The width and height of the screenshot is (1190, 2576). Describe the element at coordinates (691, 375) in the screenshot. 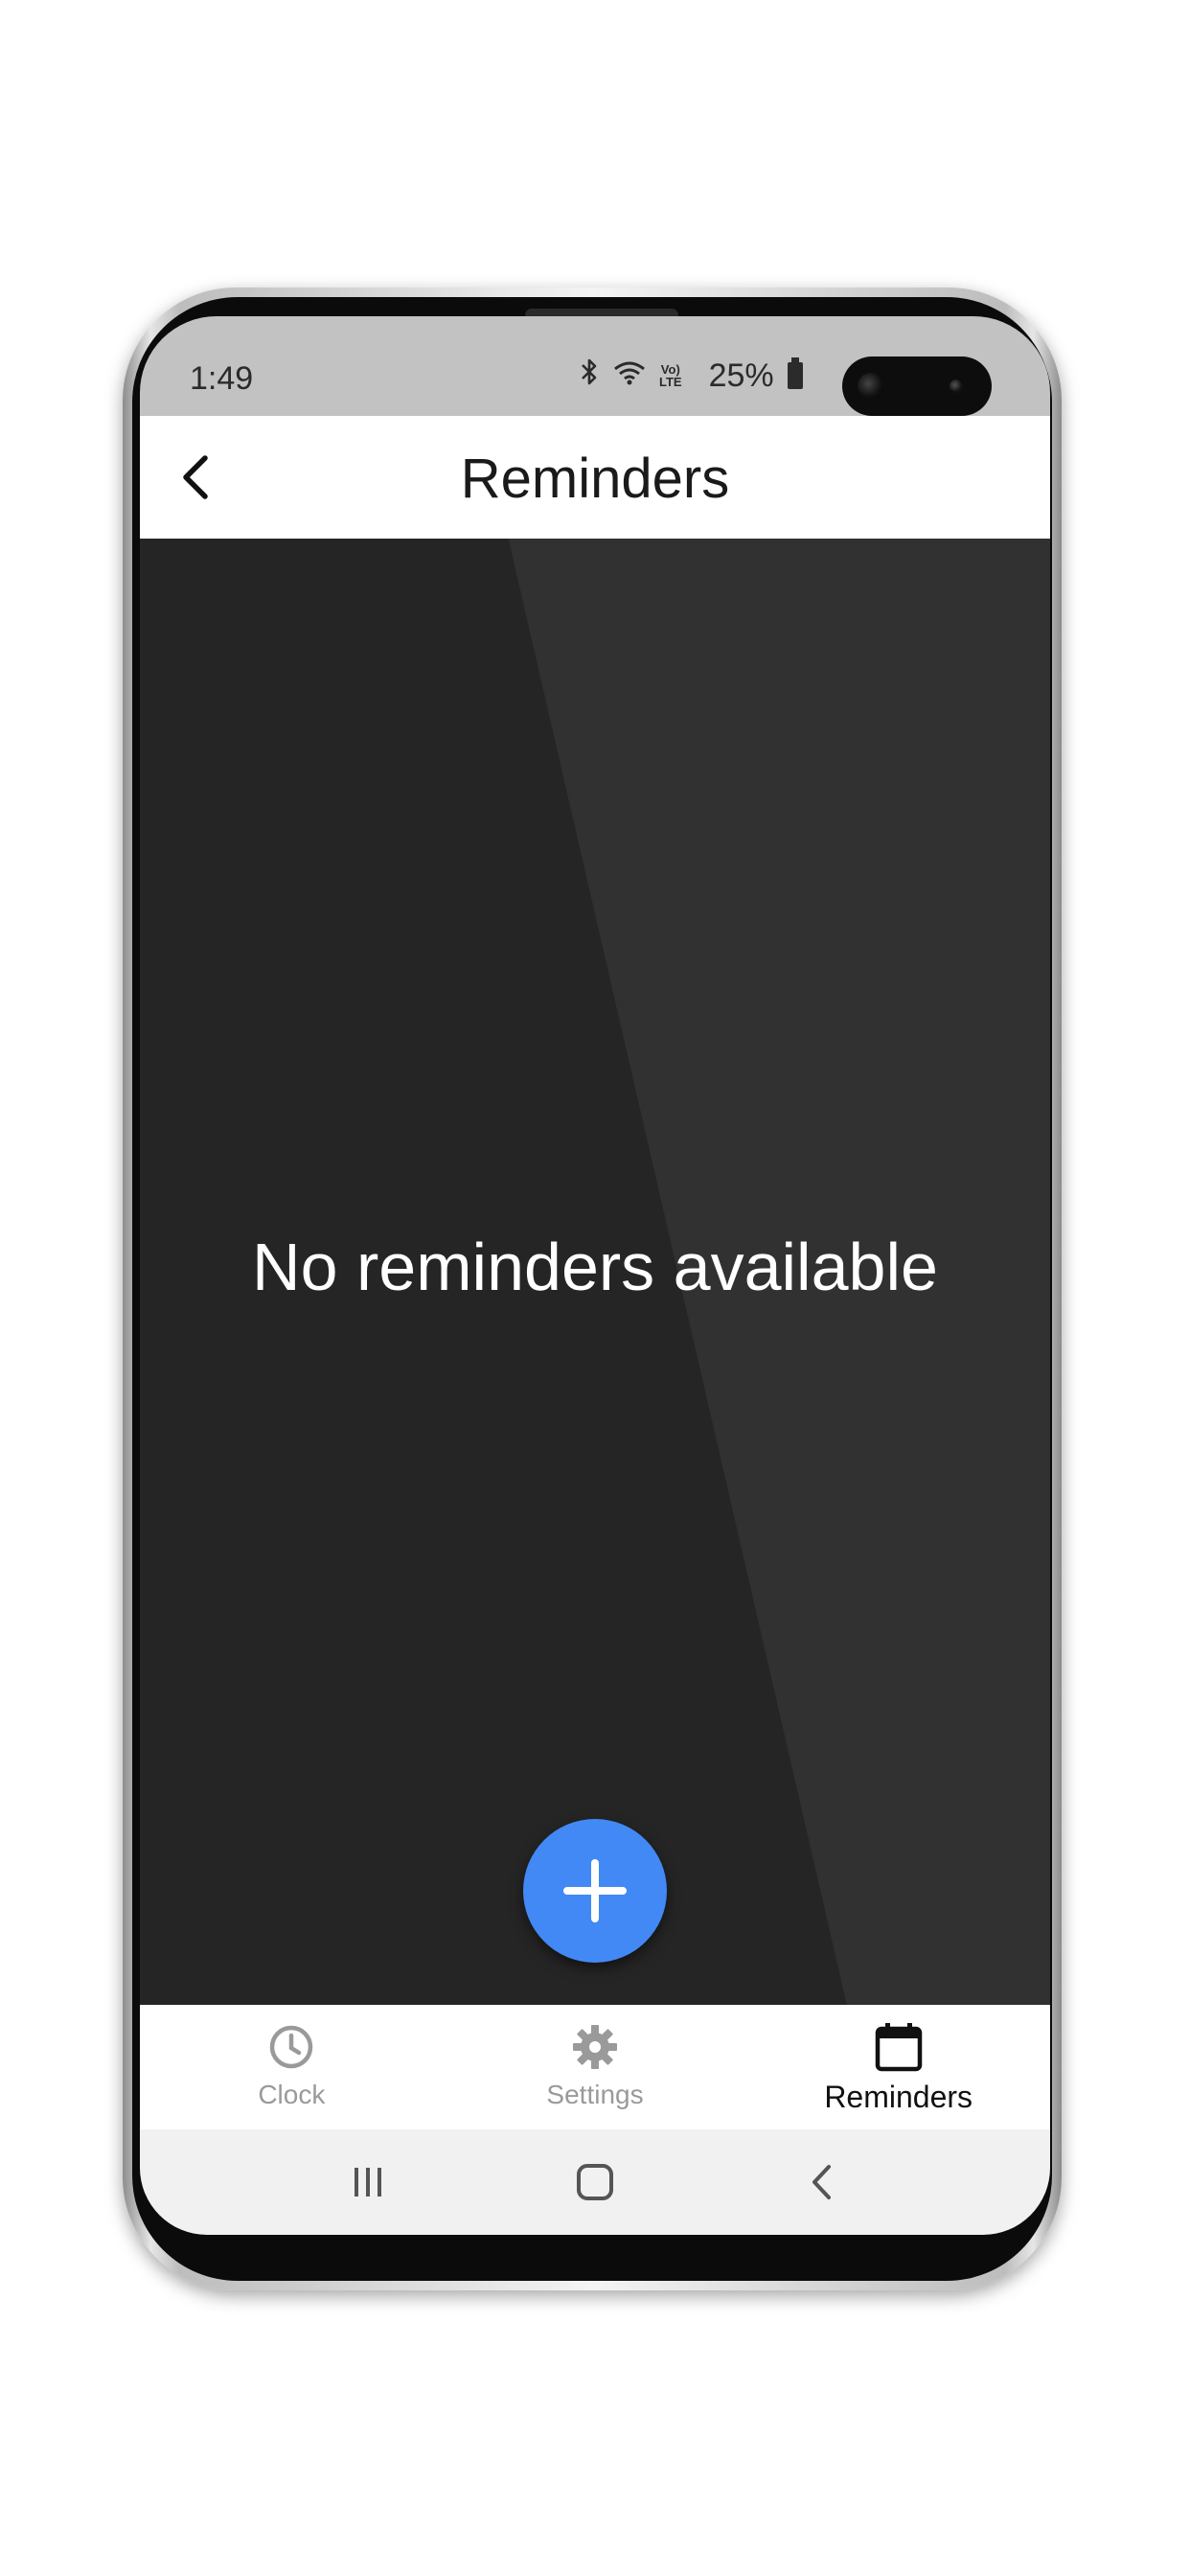

I see `status-icons: Vo) LTE 25%` at that location.